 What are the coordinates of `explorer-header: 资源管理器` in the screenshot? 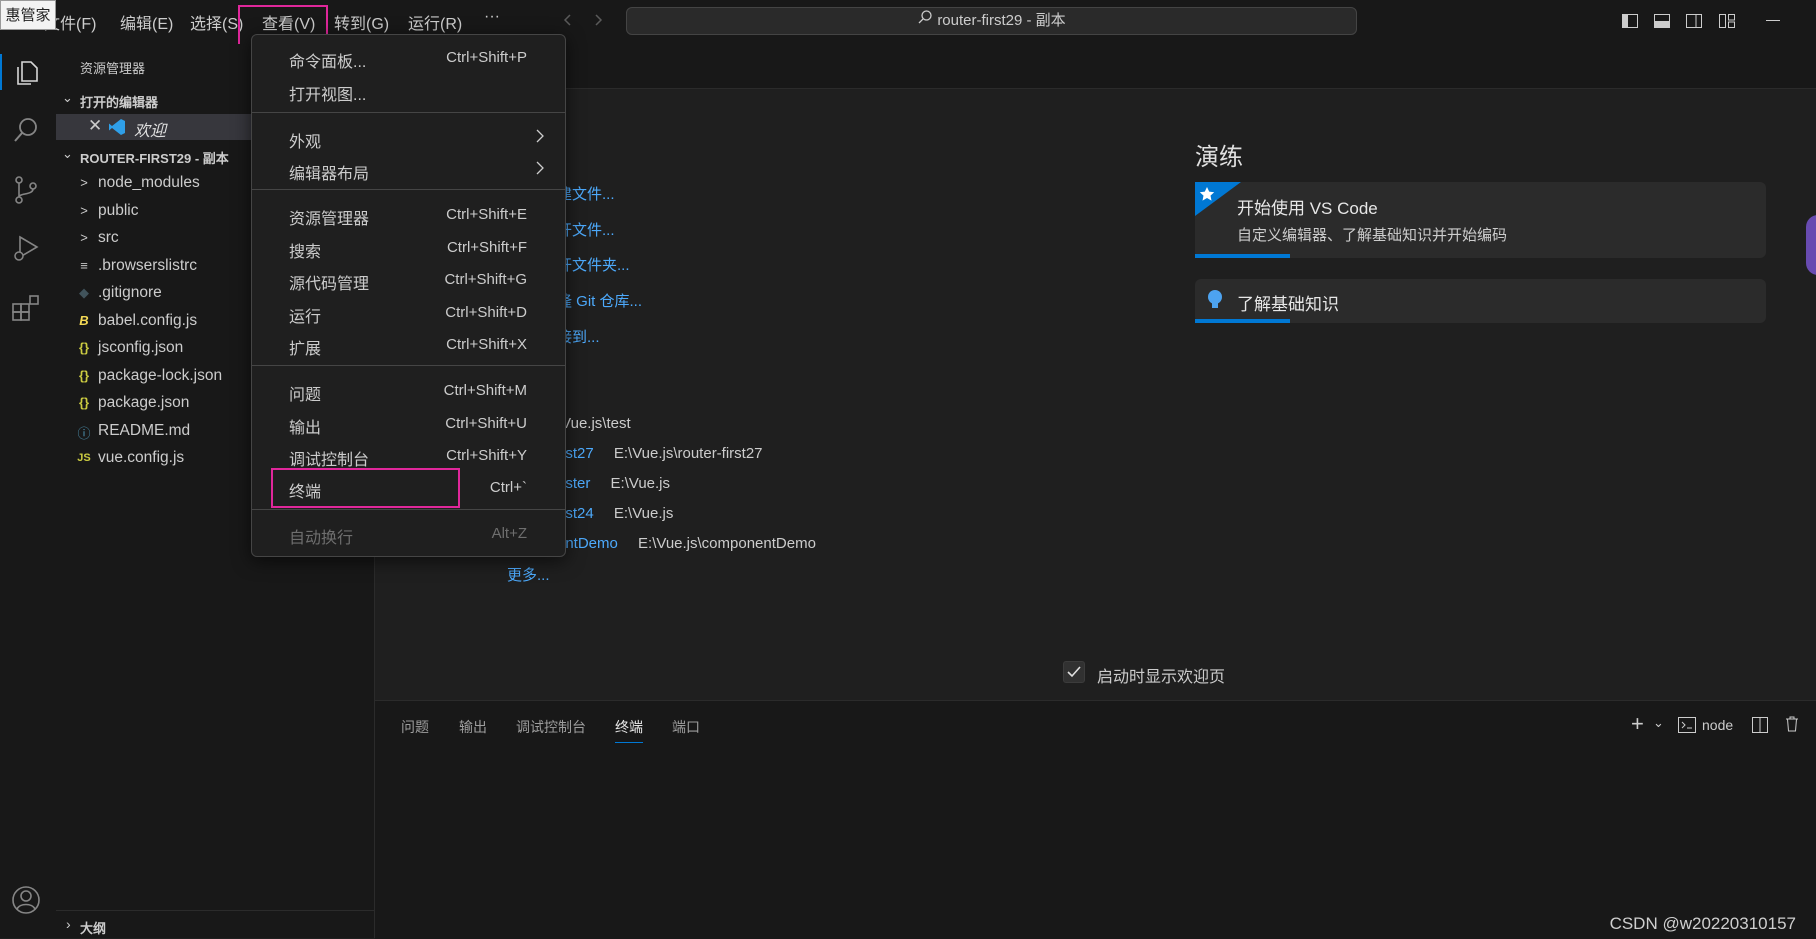 It's located at (113, 68).